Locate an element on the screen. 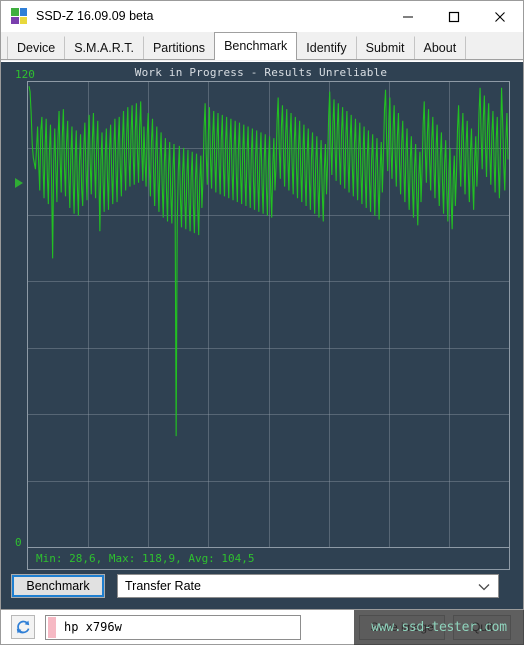 The image size is (524, 645). benchmark-mode-select: Transfer Rate is located at coordinates (308, 586).